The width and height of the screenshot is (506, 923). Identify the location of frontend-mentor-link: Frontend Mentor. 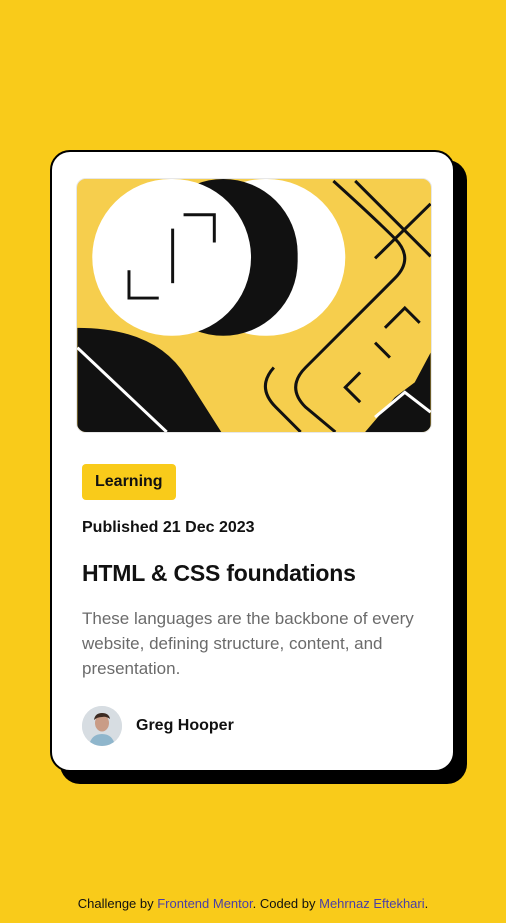
(204, 903).